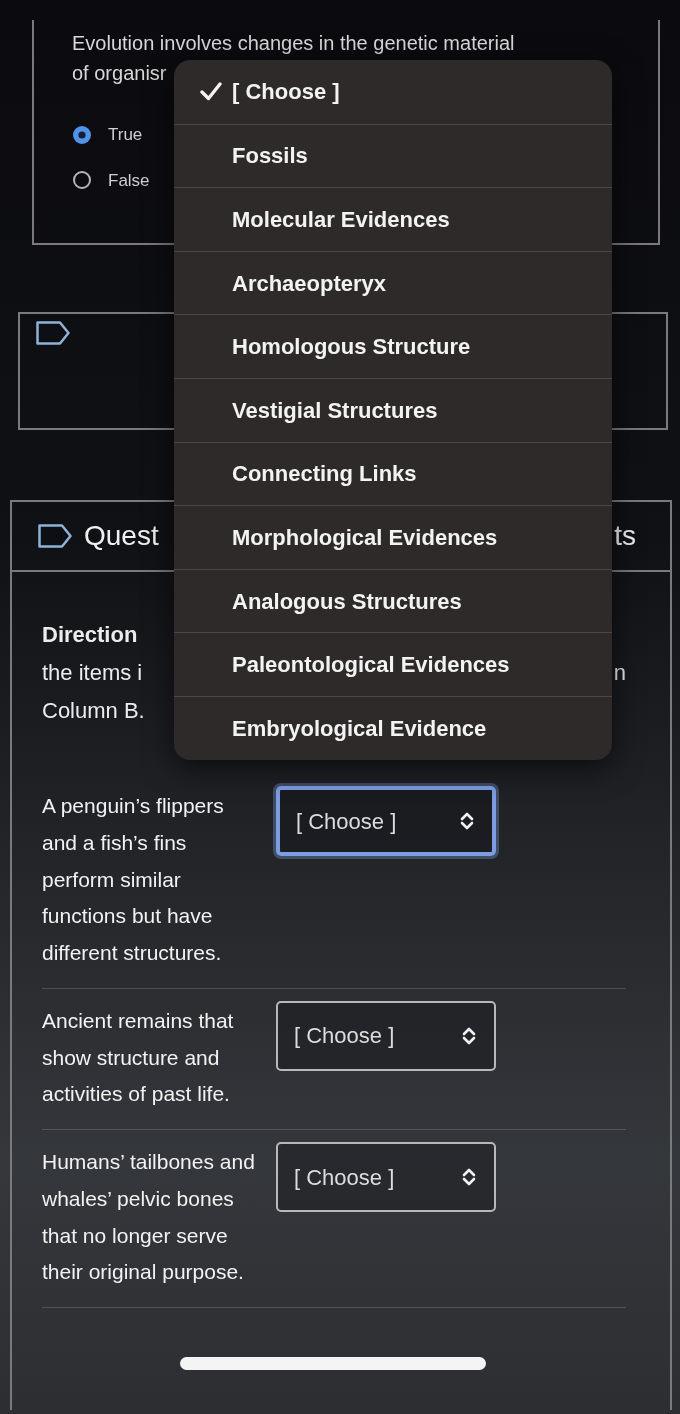 This screenshot has height=1414, width=680. I want to click on check-icon, so click(211, 92).